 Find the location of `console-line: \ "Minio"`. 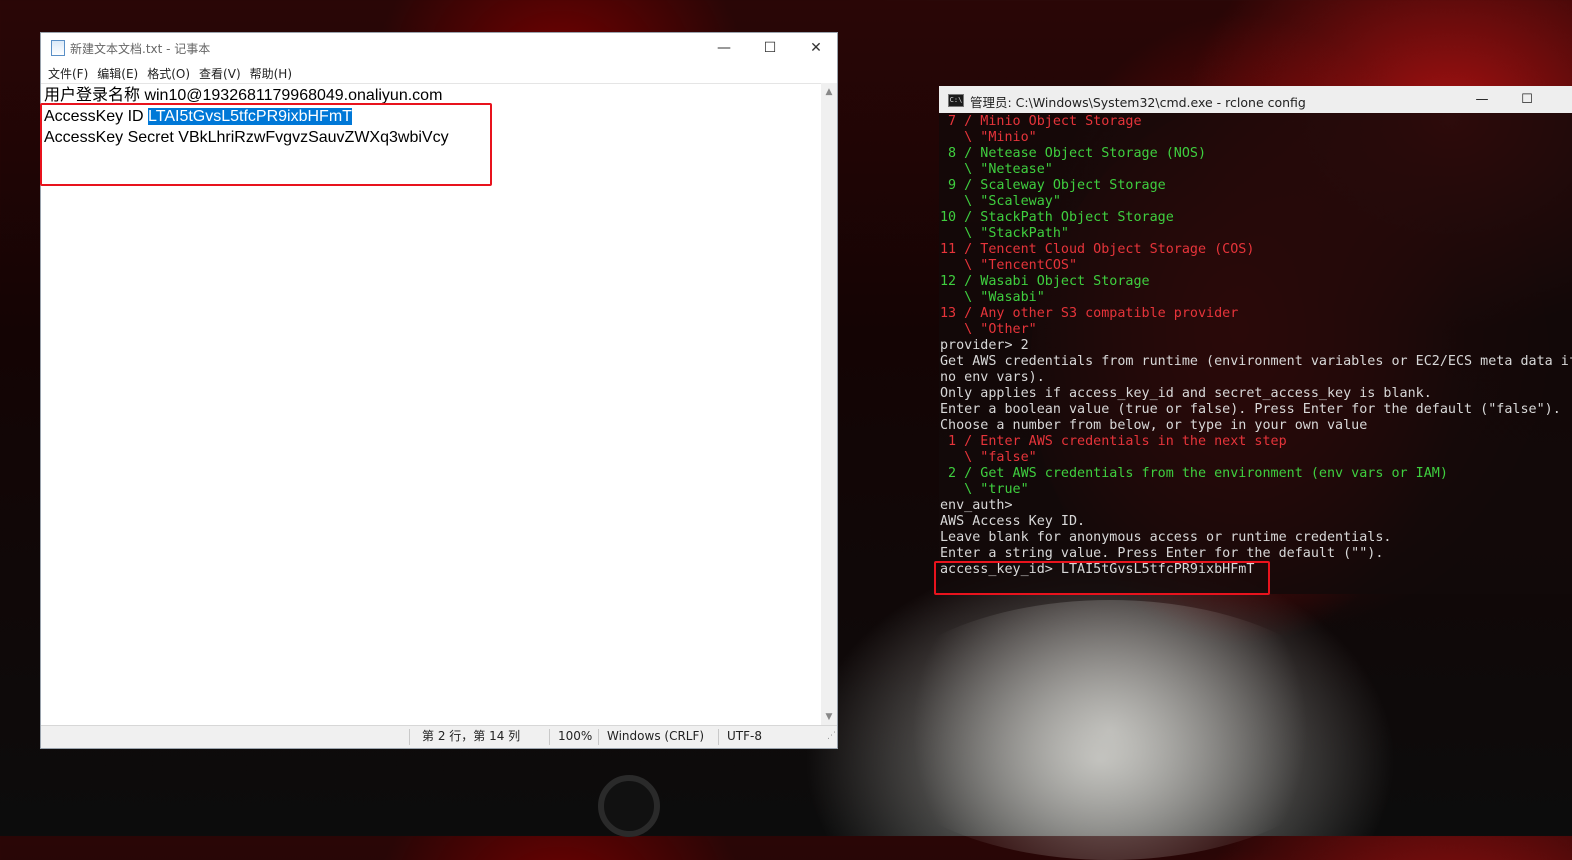

console-line: \ "Minio" is located at coordinates (988, 137).